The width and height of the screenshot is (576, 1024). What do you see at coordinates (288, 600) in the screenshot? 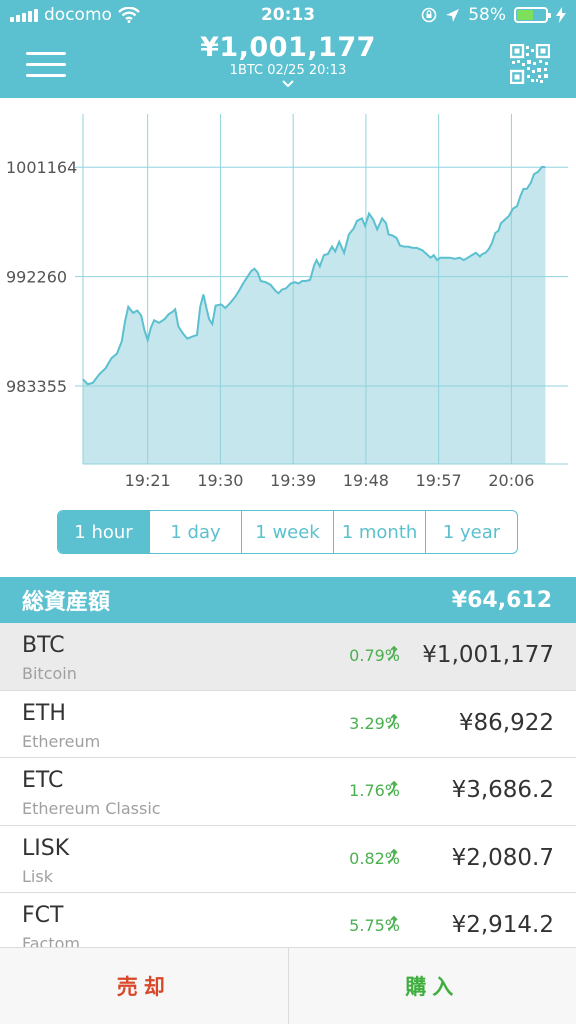
I see `total-assets-bar: 総資産額 ¥64,612` at bounding box center [288, 600].